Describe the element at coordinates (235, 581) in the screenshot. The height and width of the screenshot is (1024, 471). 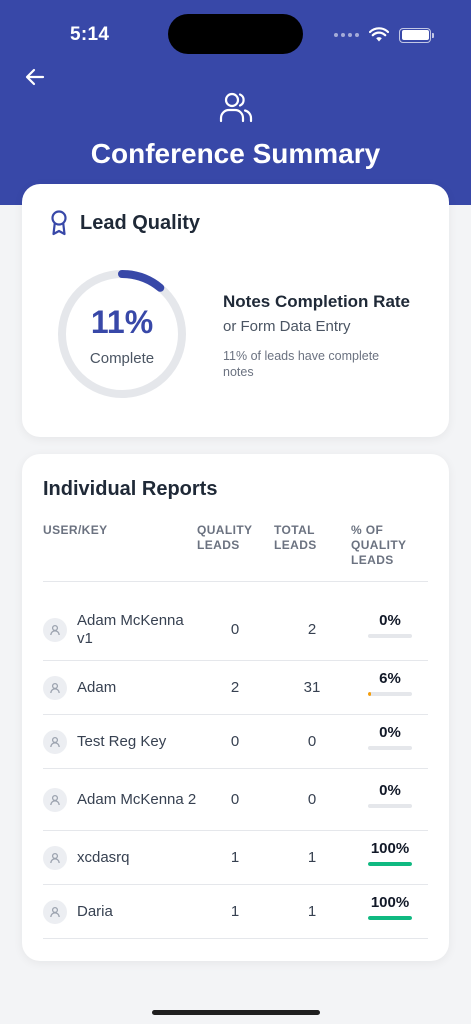
I see `table-header-divider` at that location.